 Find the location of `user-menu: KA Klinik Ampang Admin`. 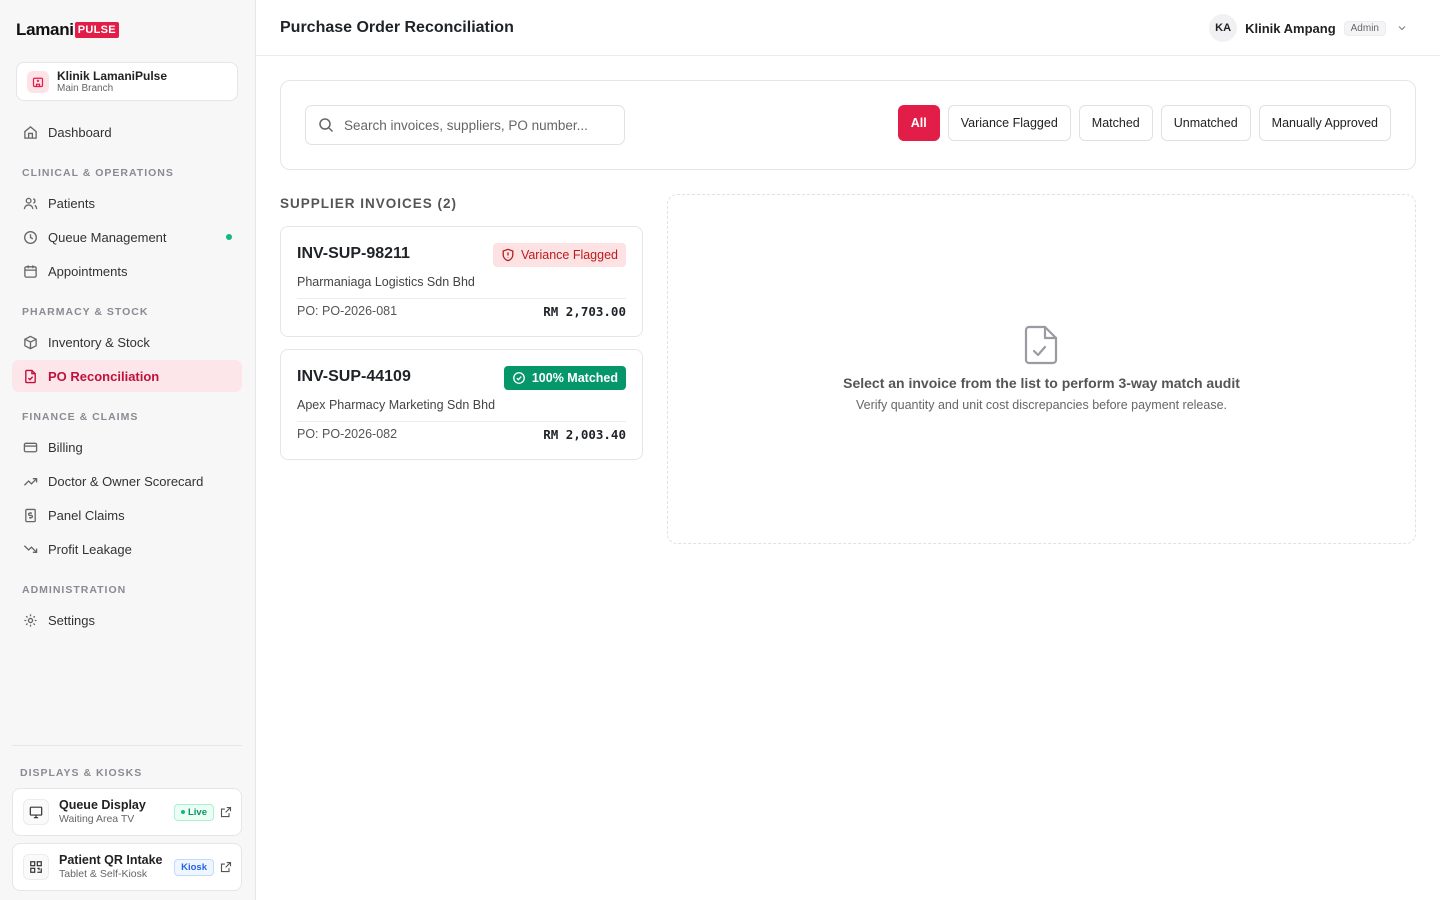

user-menu: KA Klinik Ampang Admin is located at coordinates (1308, 28).